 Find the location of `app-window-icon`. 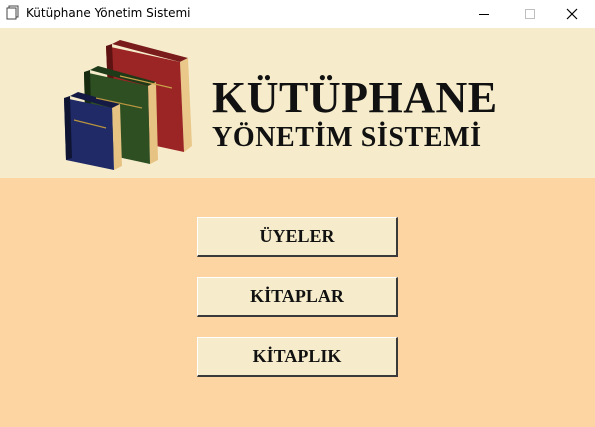

app-window-icon is located at coordinates (12, 12).